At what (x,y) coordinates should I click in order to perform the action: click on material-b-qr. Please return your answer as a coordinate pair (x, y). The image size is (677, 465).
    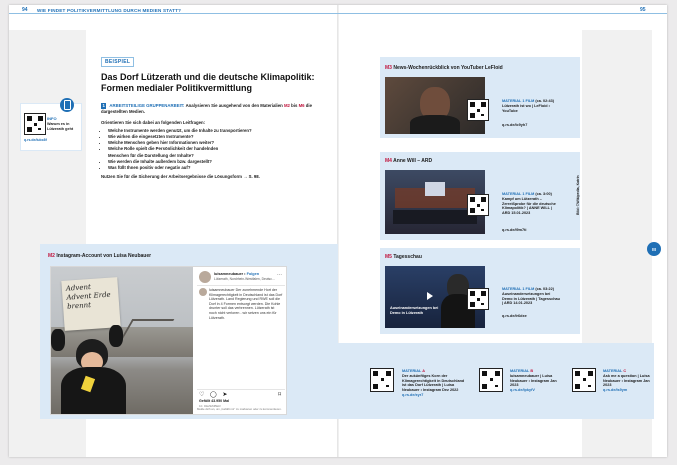
    Looking at the image, I should click on (491, 380).